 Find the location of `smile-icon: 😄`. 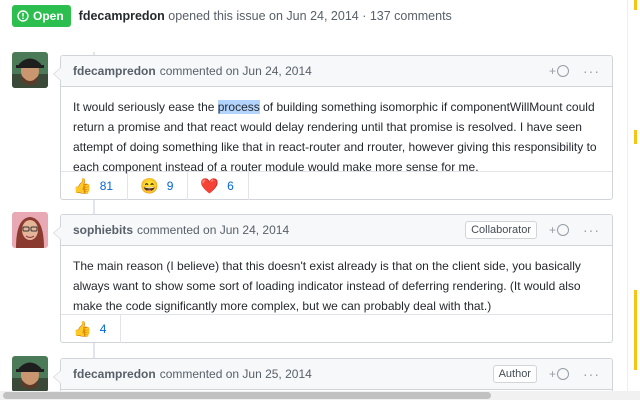

smile-icon: 😄 is located at coordinates (149, 186).